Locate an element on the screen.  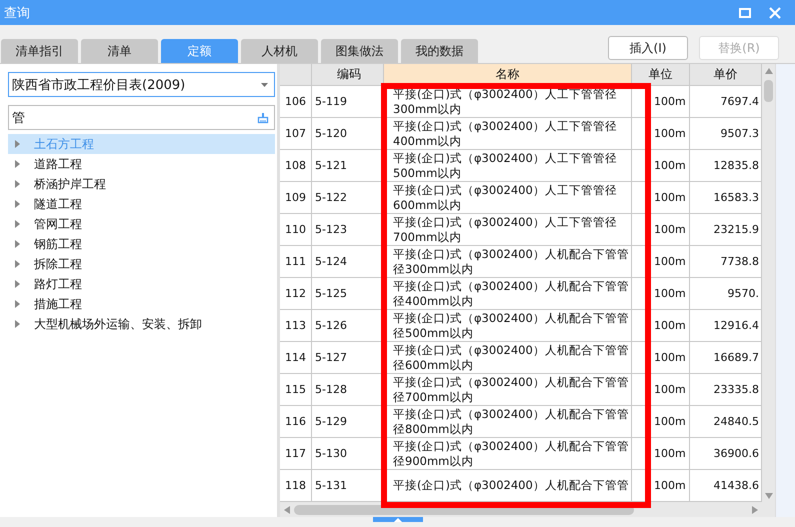
search-field: 管 is located at coordinates (141, 117).